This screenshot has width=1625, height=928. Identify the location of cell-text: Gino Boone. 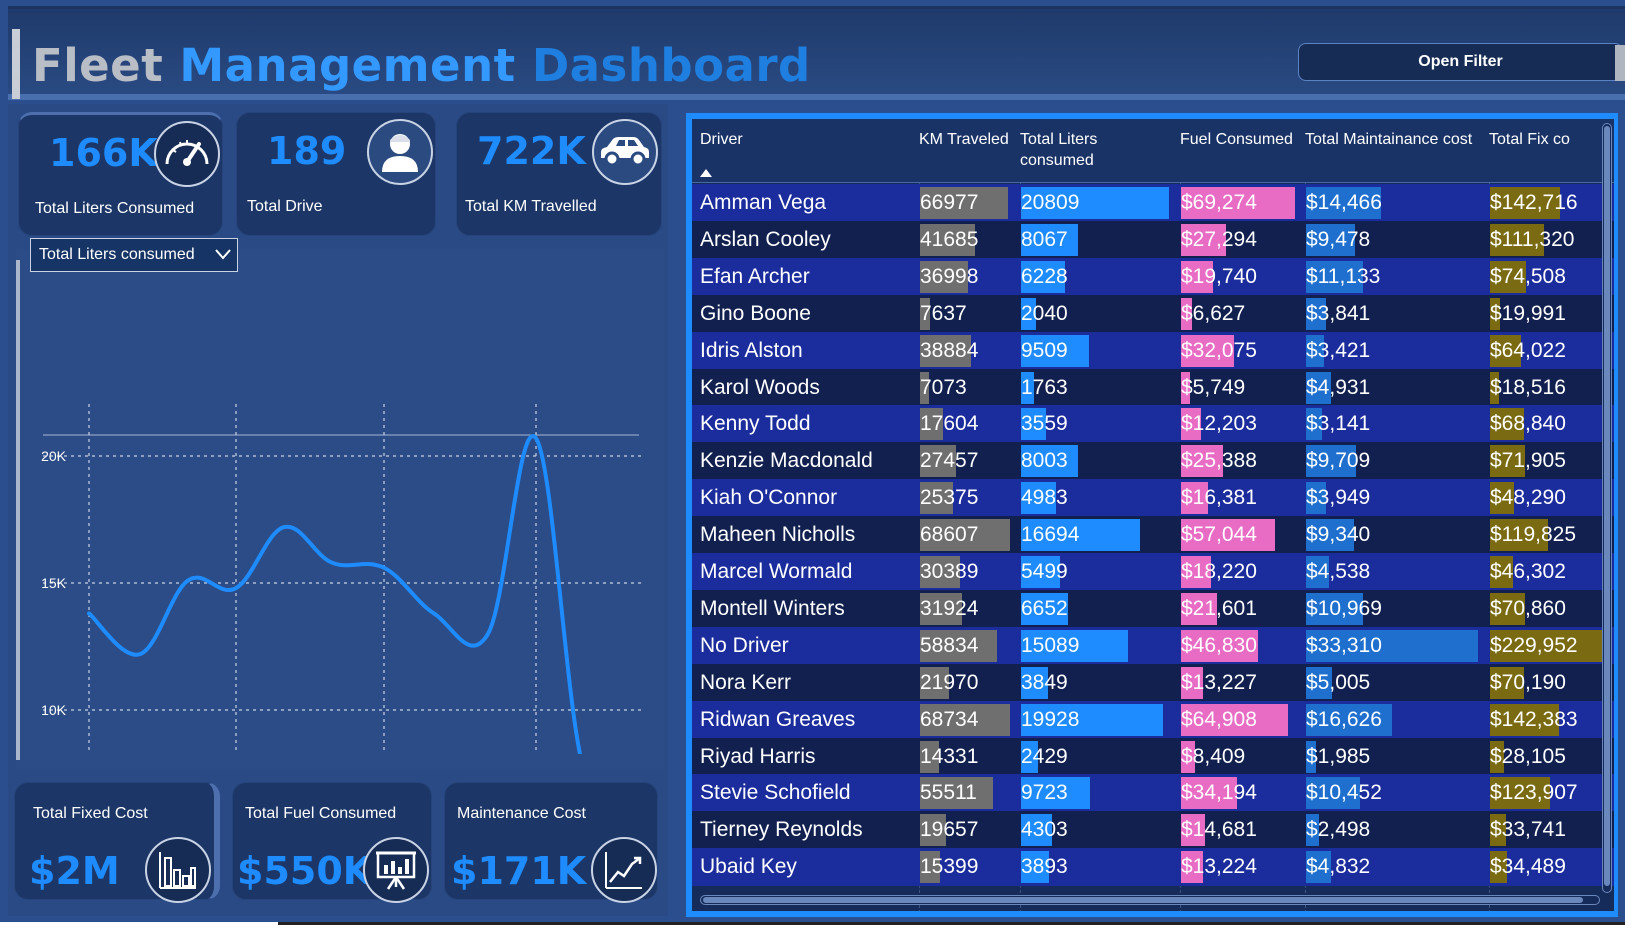
(755, 313).